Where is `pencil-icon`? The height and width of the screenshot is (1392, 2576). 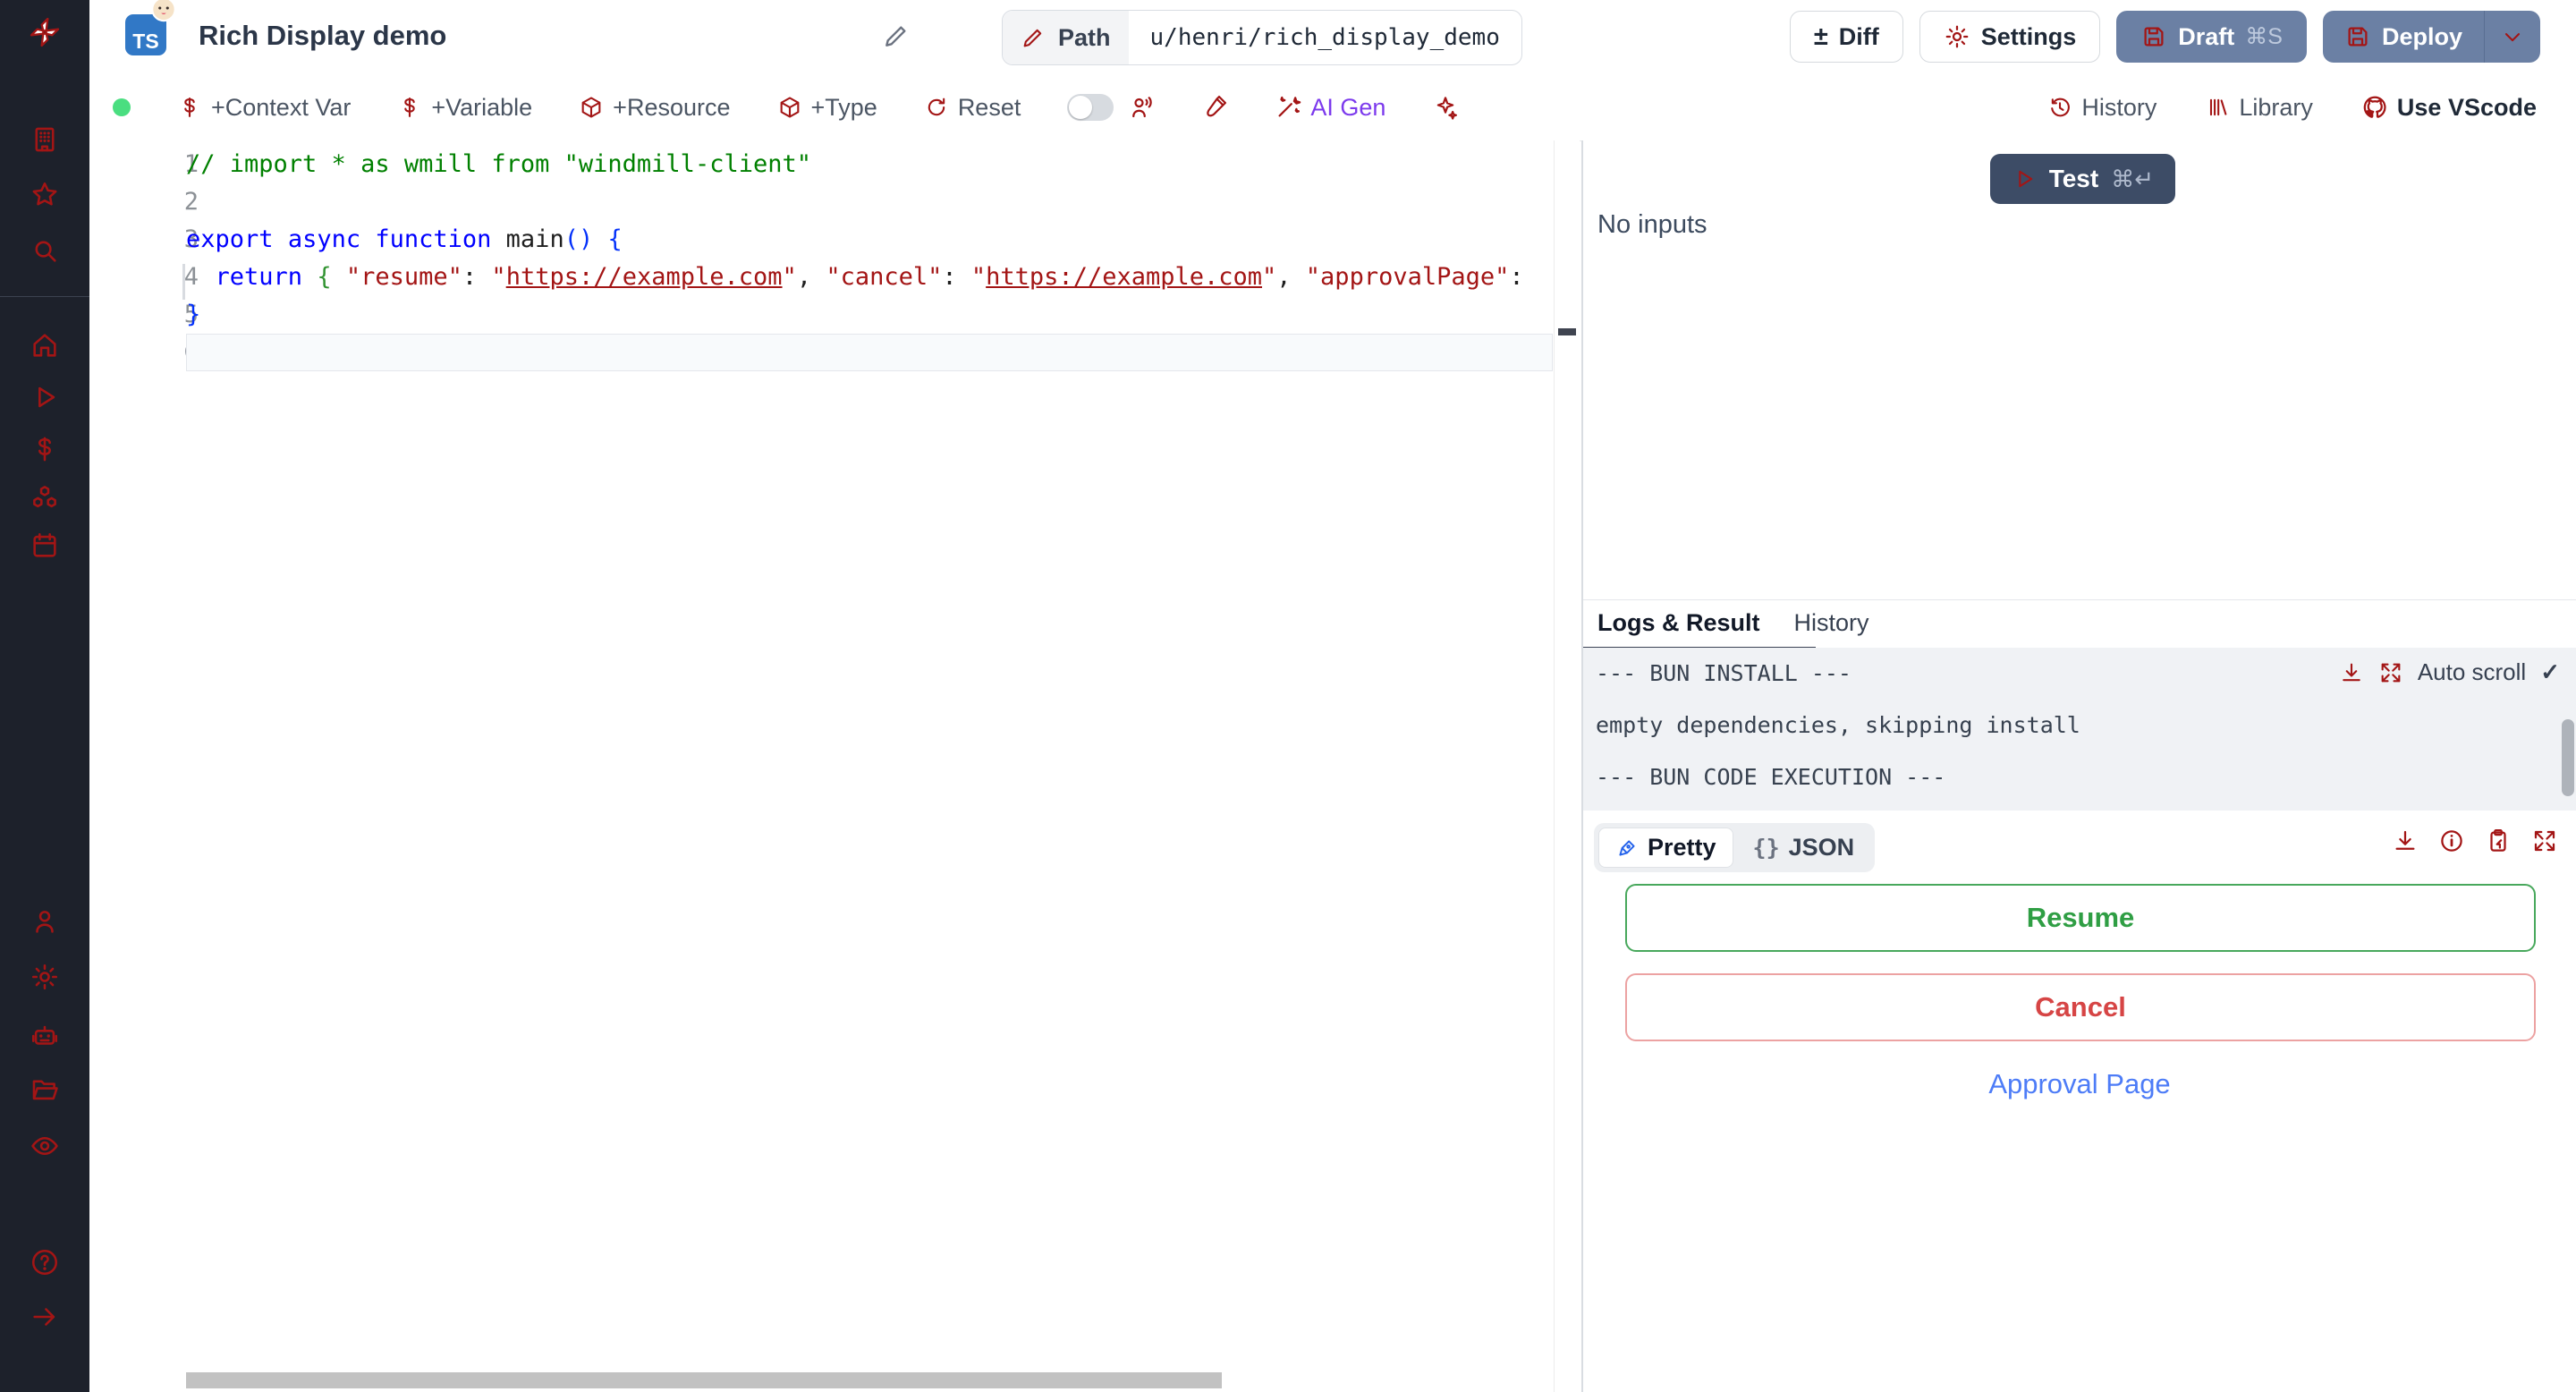 pencil-icon is located at coordinates (1033, 37).